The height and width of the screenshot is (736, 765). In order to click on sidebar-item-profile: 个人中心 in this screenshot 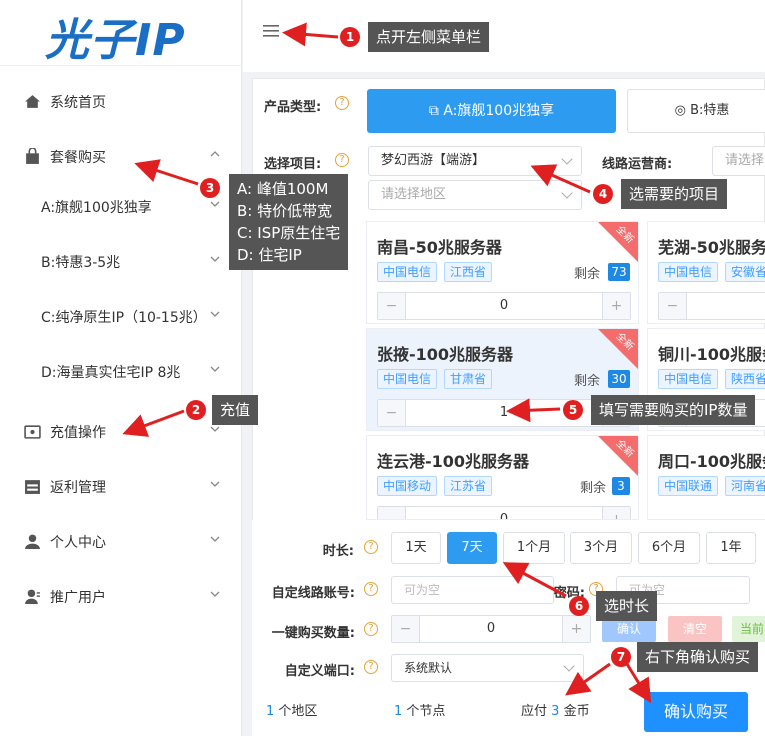, I will do `click(121, 541)`.